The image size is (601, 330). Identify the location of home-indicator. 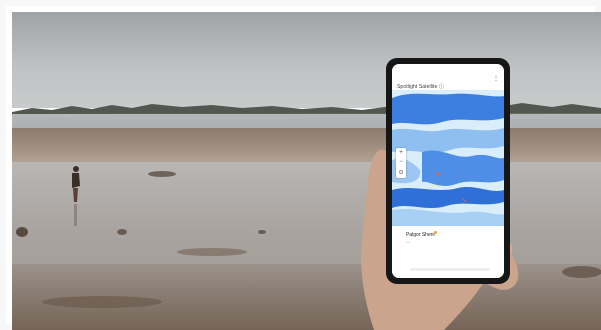
(450, 269).